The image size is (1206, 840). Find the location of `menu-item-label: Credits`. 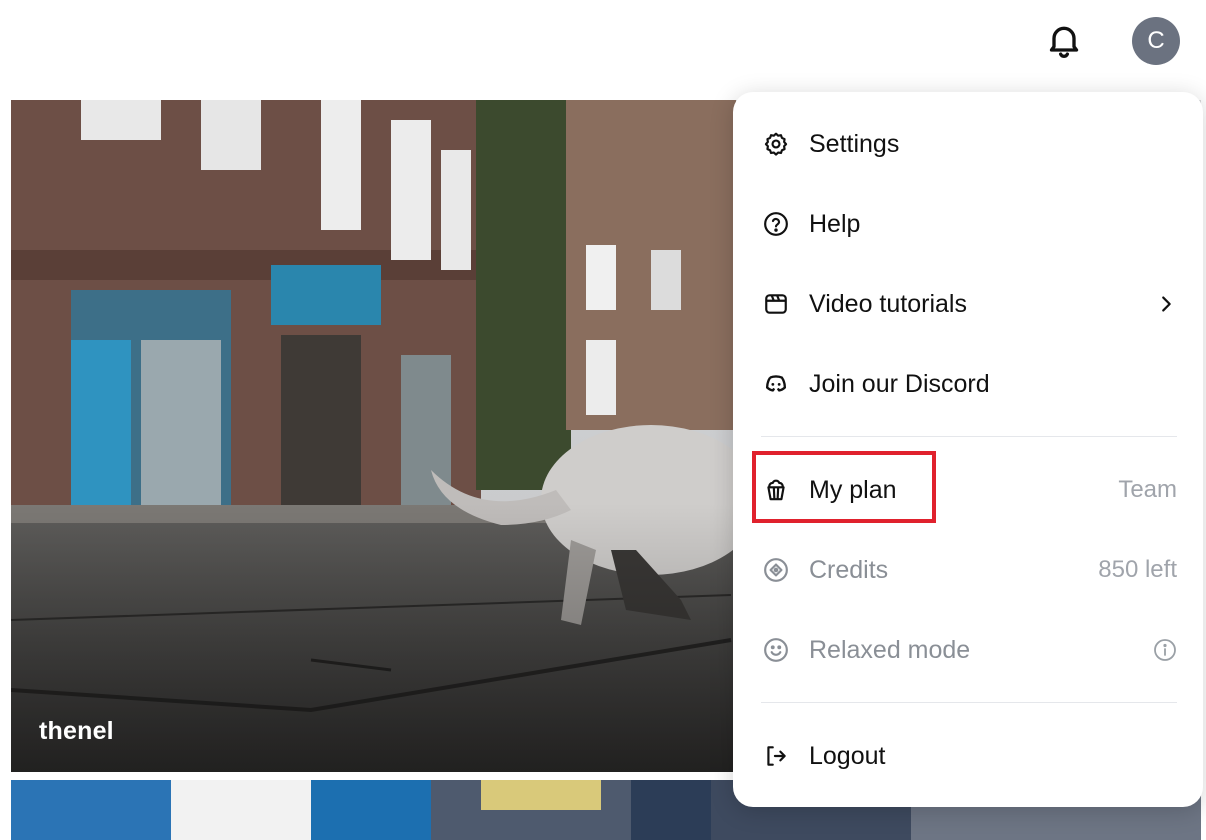

menu-item-label: Credits is located at coordinates (849, 569).